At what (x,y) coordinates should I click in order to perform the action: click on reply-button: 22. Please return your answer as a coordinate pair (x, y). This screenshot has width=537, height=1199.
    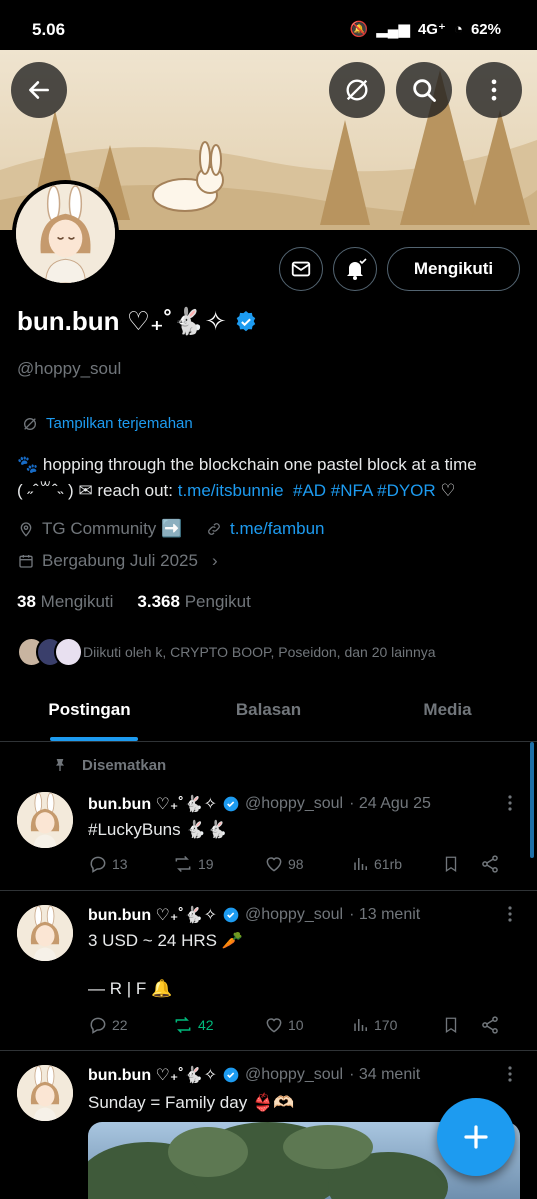
    Looking at the image, I should click on (130, 1025).